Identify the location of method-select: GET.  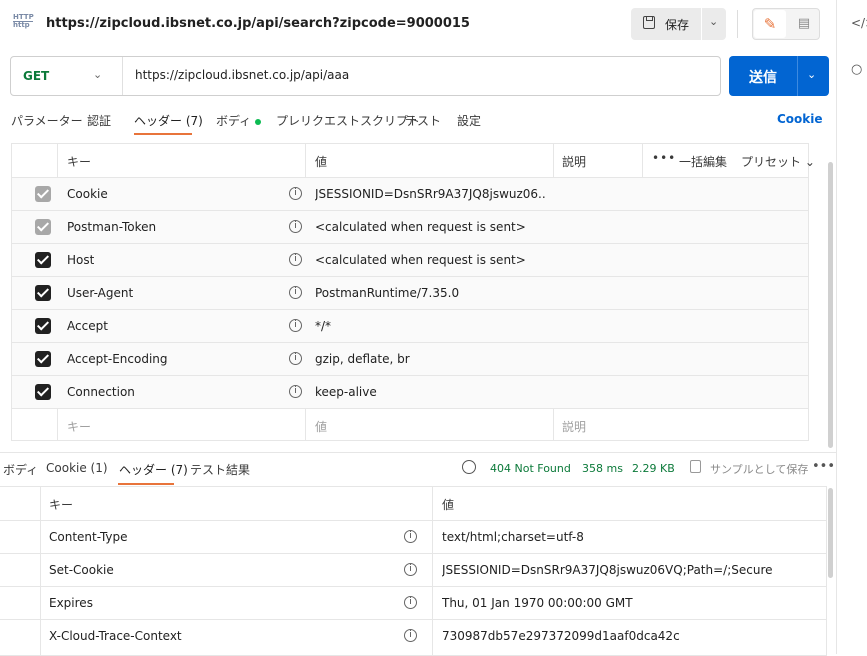
(36, 76).